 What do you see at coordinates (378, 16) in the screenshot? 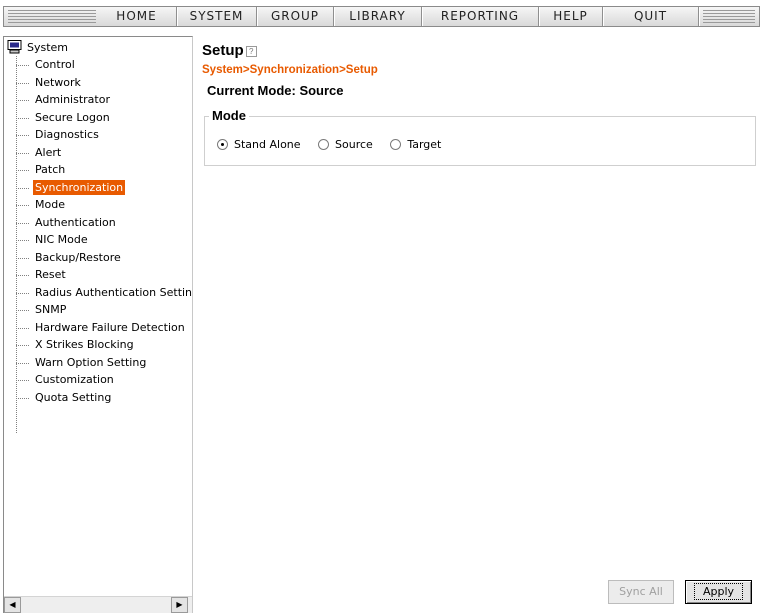
I see `menu-library: LIBRARY` at bounding box center [378, 16].